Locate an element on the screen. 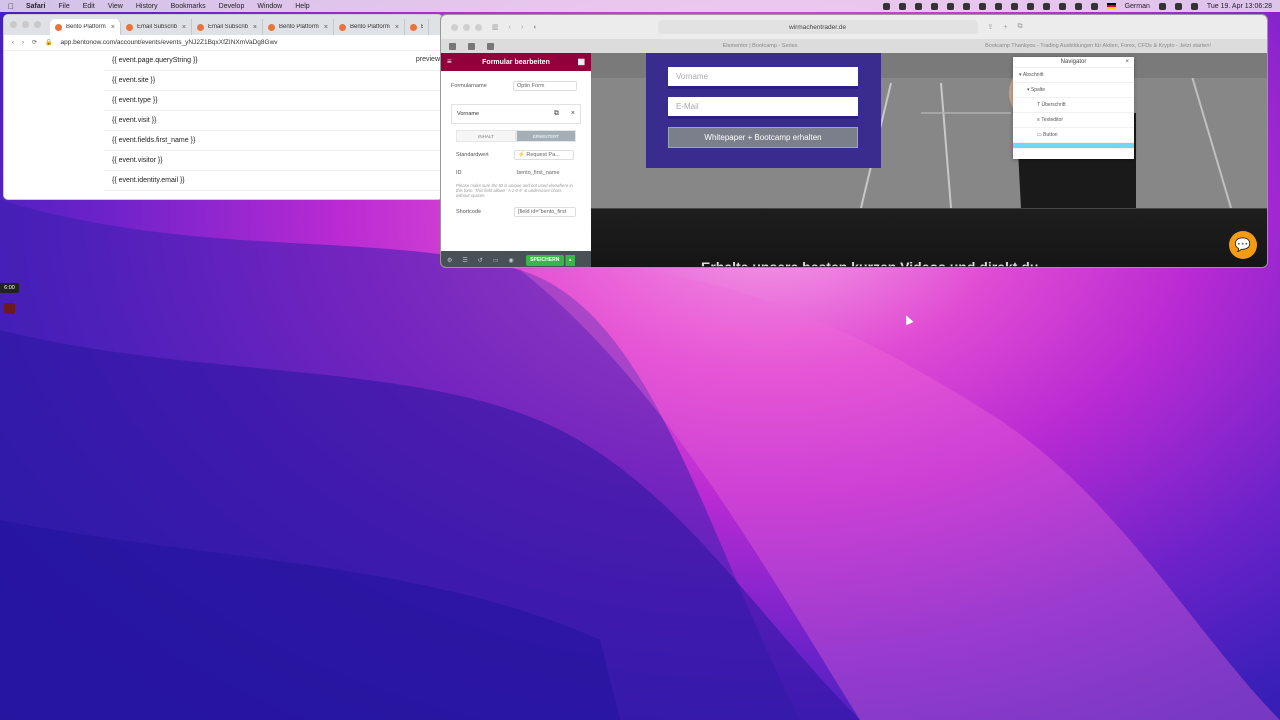 The width and height of the screenshot is (1280, 720). save-options-button: ▴ is located at coordinates (569, 260).